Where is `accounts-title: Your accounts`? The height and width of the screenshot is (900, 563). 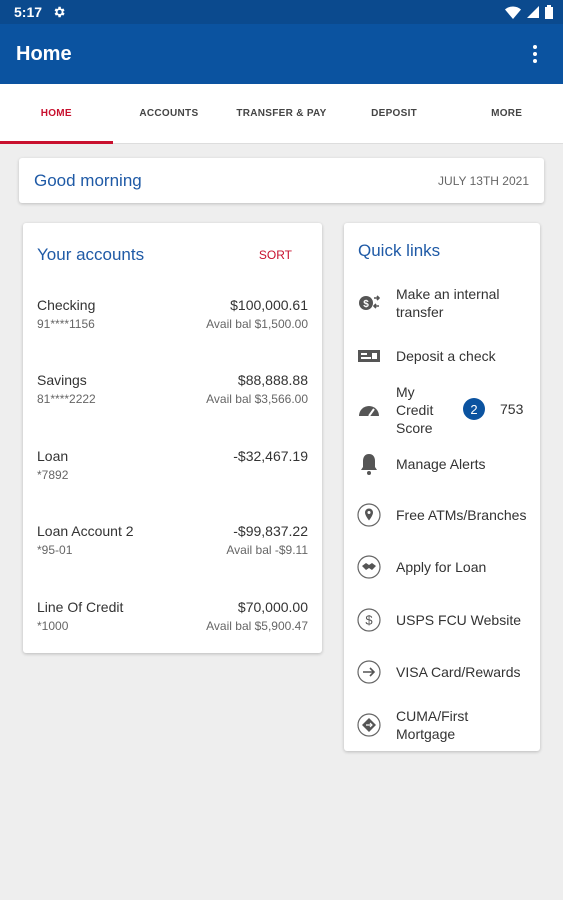 accounts-title: Your accounts is located at coordinates (91, 254).